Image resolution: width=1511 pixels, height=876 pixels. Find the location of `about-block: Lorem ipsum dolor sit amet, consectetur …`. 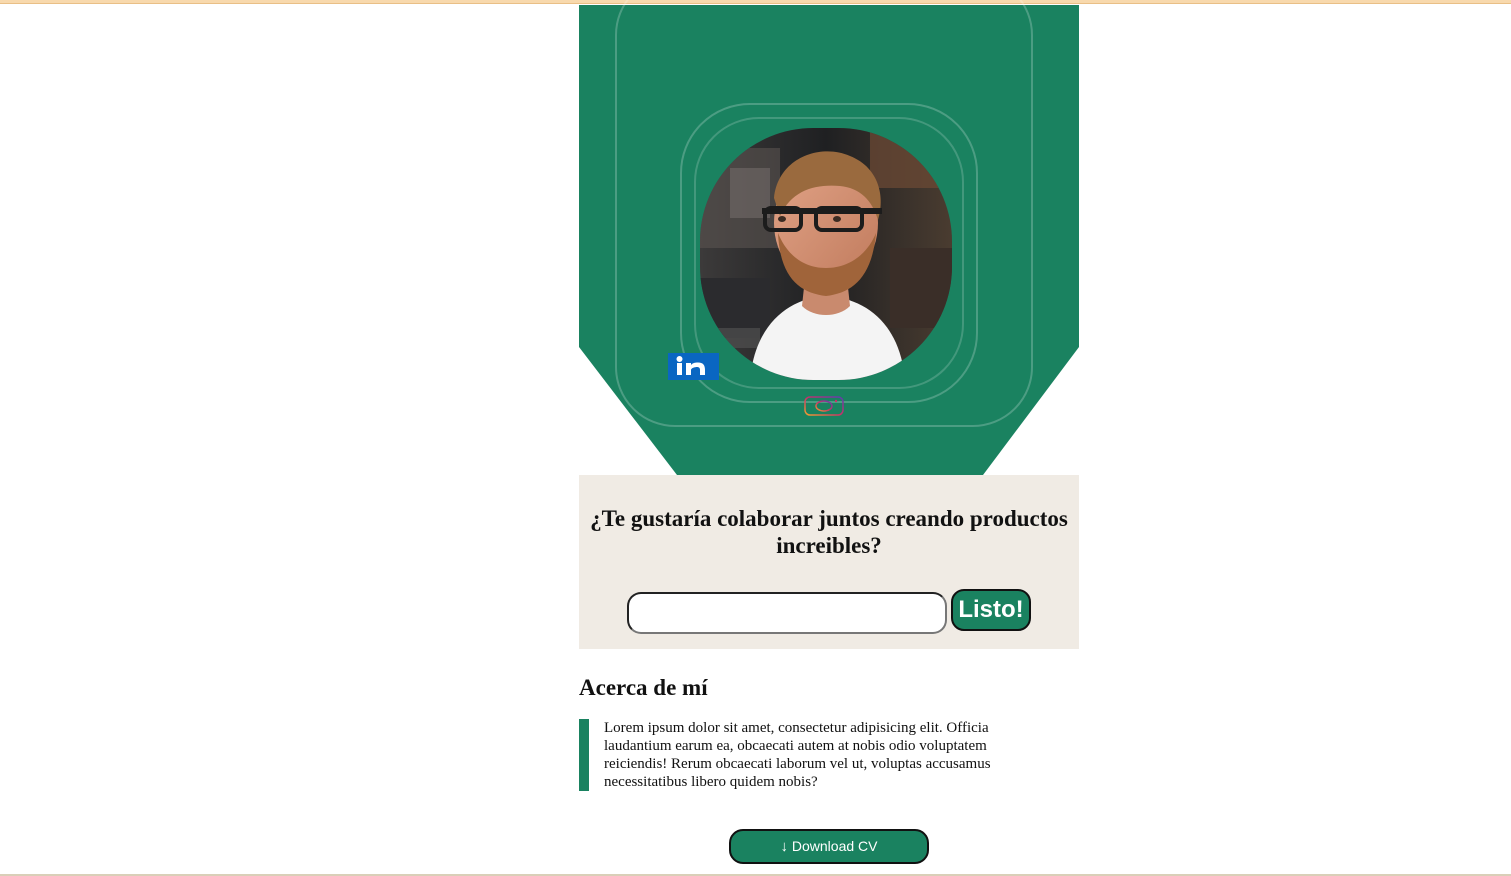

about-block: Lorem ipsum dolor sit amet, consectetur … is located at coordinates (804, 755).